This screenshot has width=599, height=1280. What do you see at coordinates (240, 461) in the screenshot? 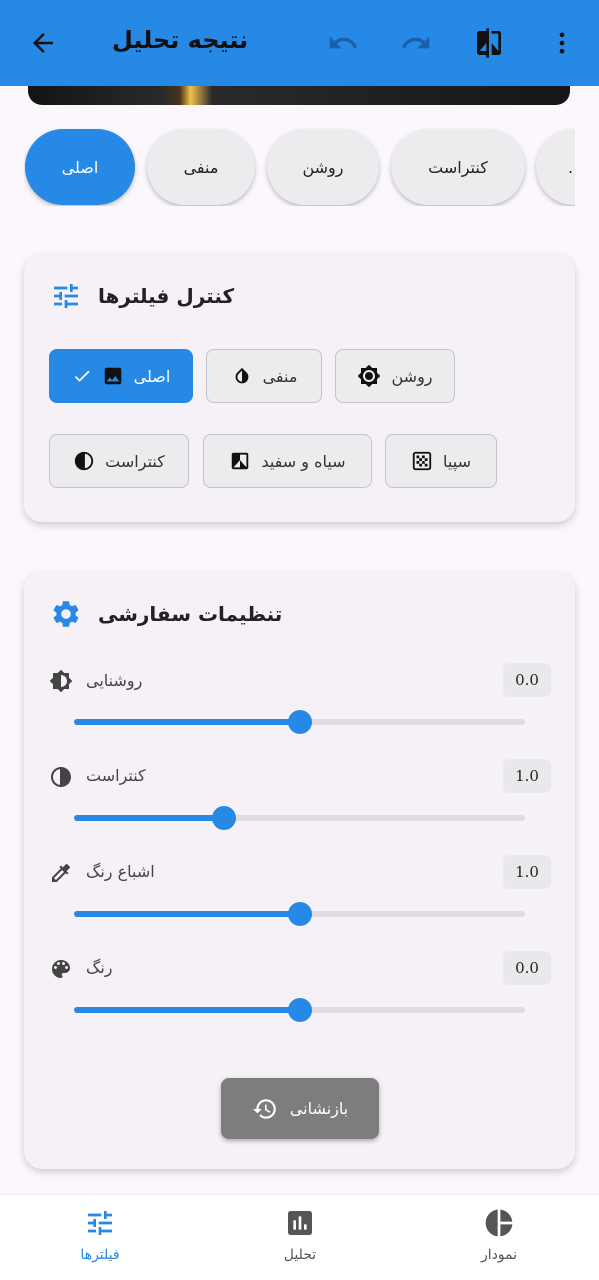
I see `bw-icon` at bounding box center [240, 461].